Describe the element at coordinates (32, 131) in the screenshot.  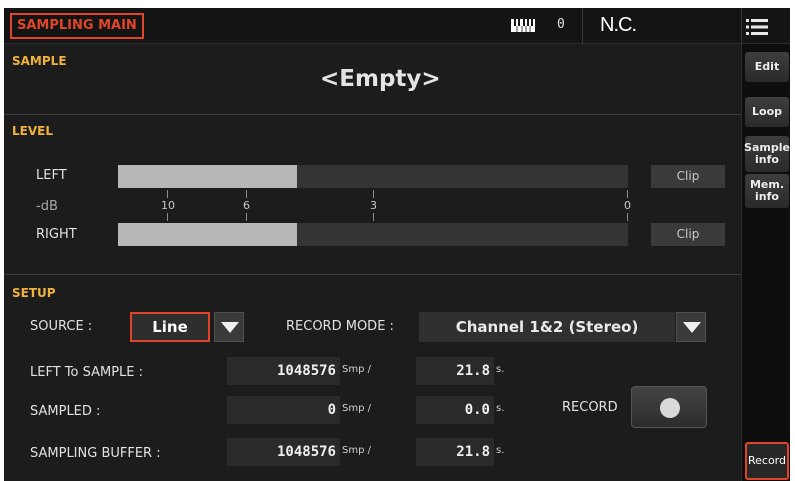
I see `level-section-label: LEVEL` at that location.